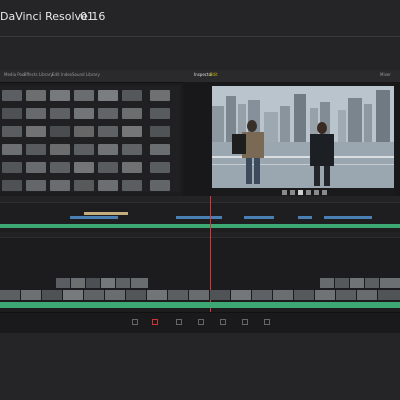 The height and width of the screenshot is (400, 400). What do you see at coordinates (316, 192) in the screenshot?
I see `jump-end-icon` at bounding box center [316, 192].